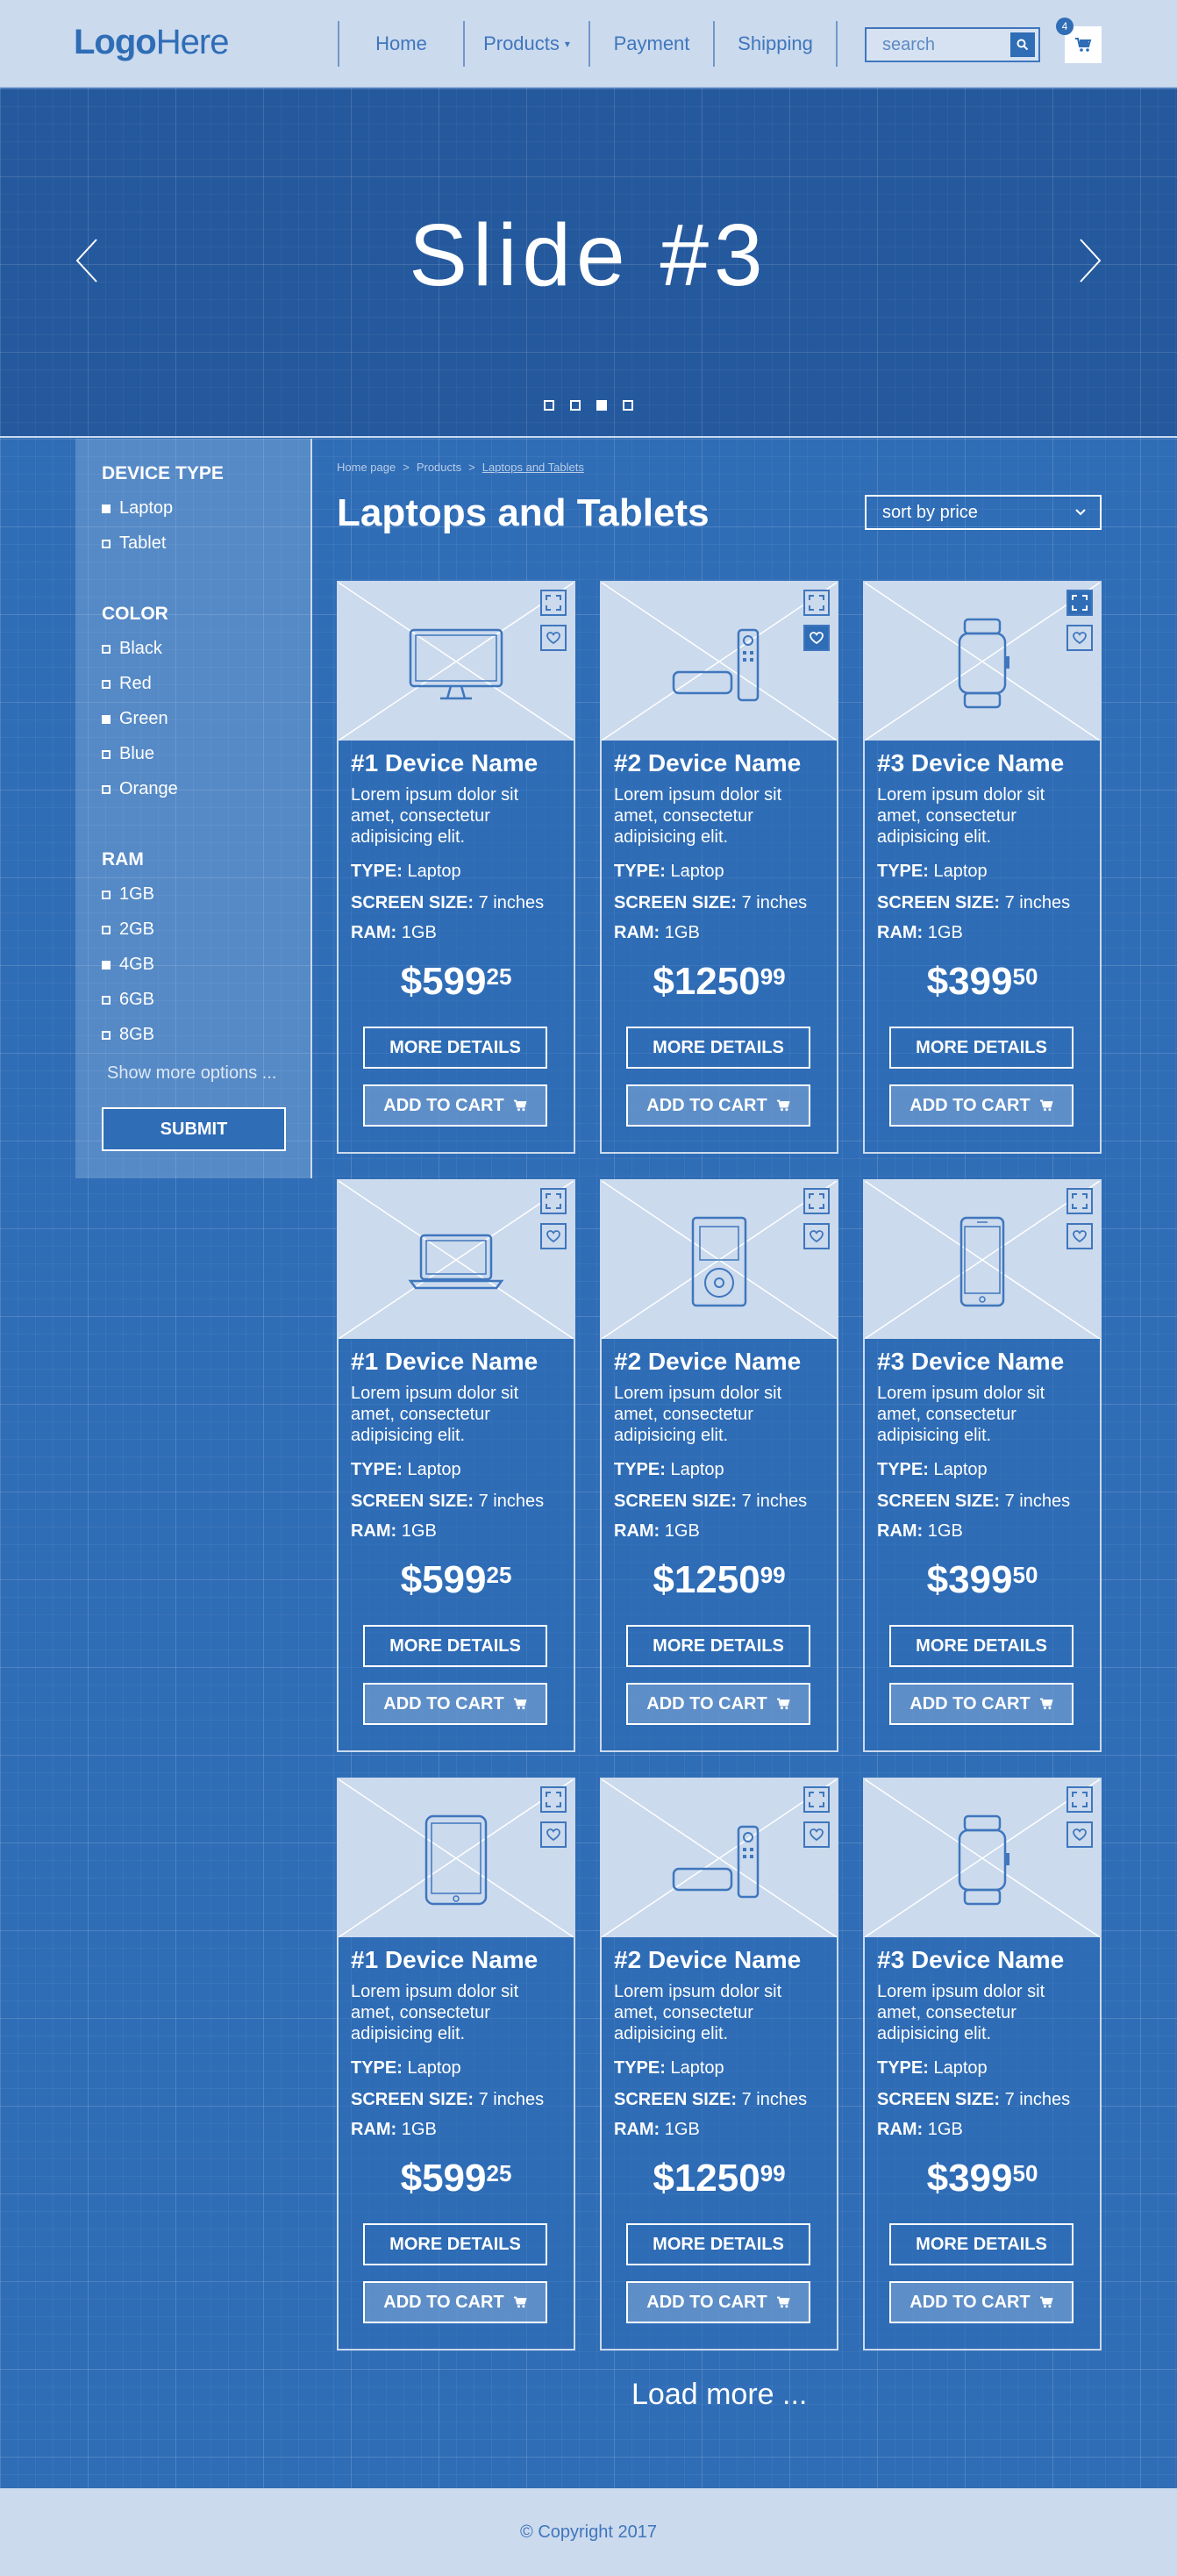 The height and width of the screenshot is (2576, 1177). What do you see at coordinates (135, 719) in the screenshot?
I see `filter-option: Green` at bounding box center [135, 719].